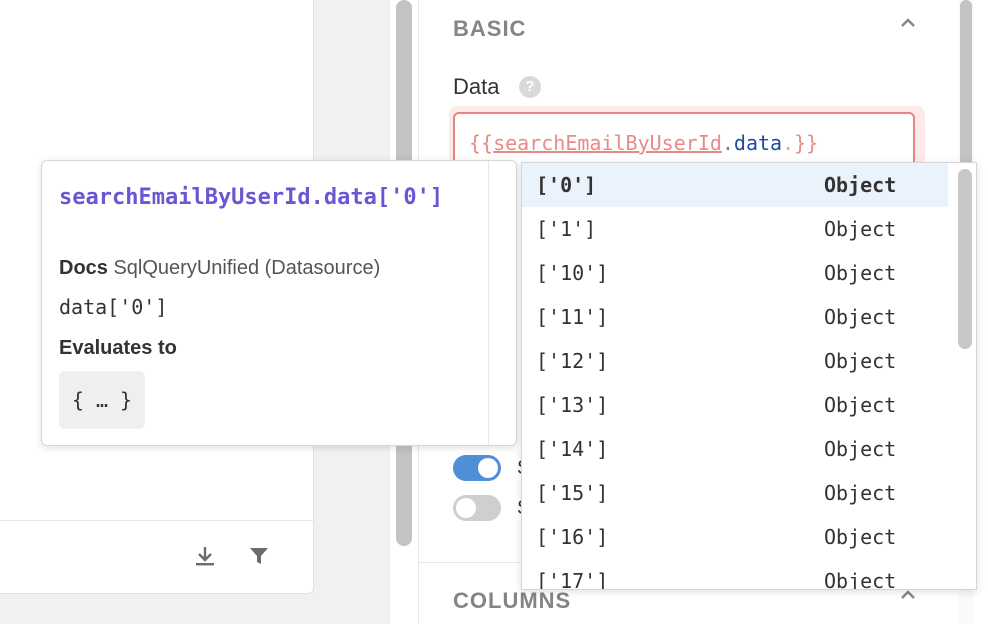  Describe the element at coordinates (572, 317) in the screenshot. I see `item-key: ['11']` at that location.